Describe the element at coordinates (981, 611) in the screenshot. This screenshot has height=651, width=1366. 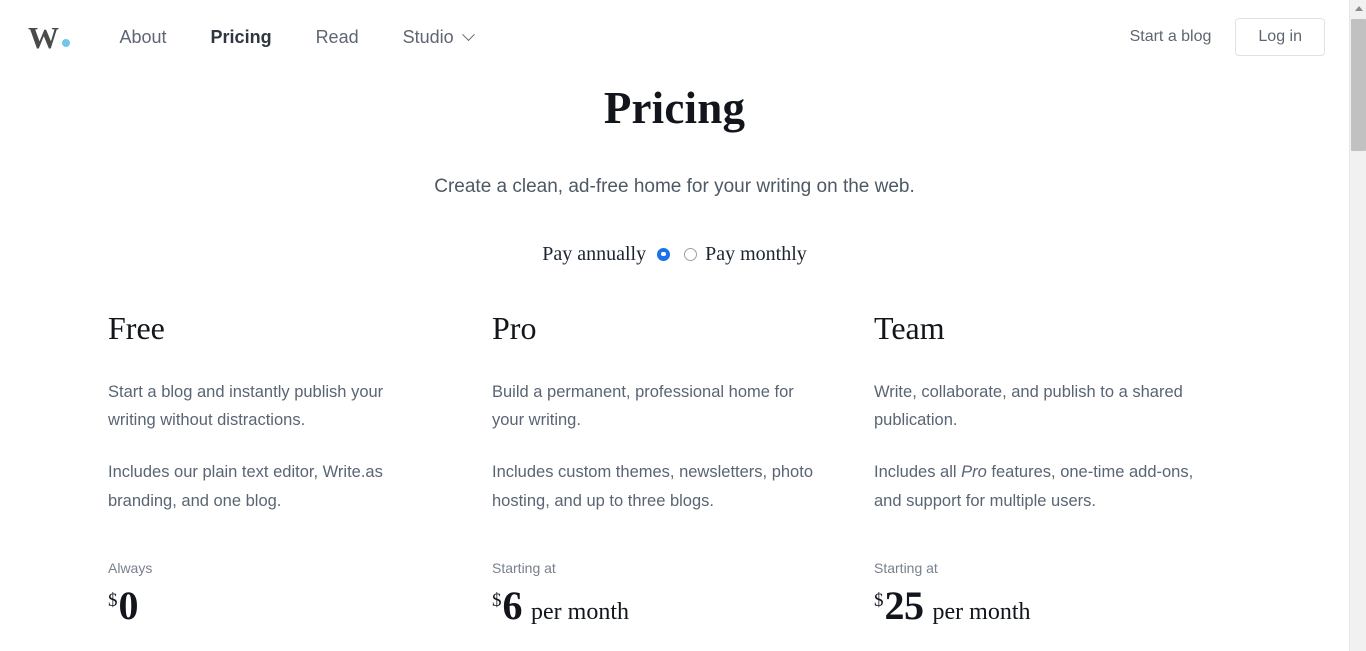
I see `price-period-team: per month` at that location.